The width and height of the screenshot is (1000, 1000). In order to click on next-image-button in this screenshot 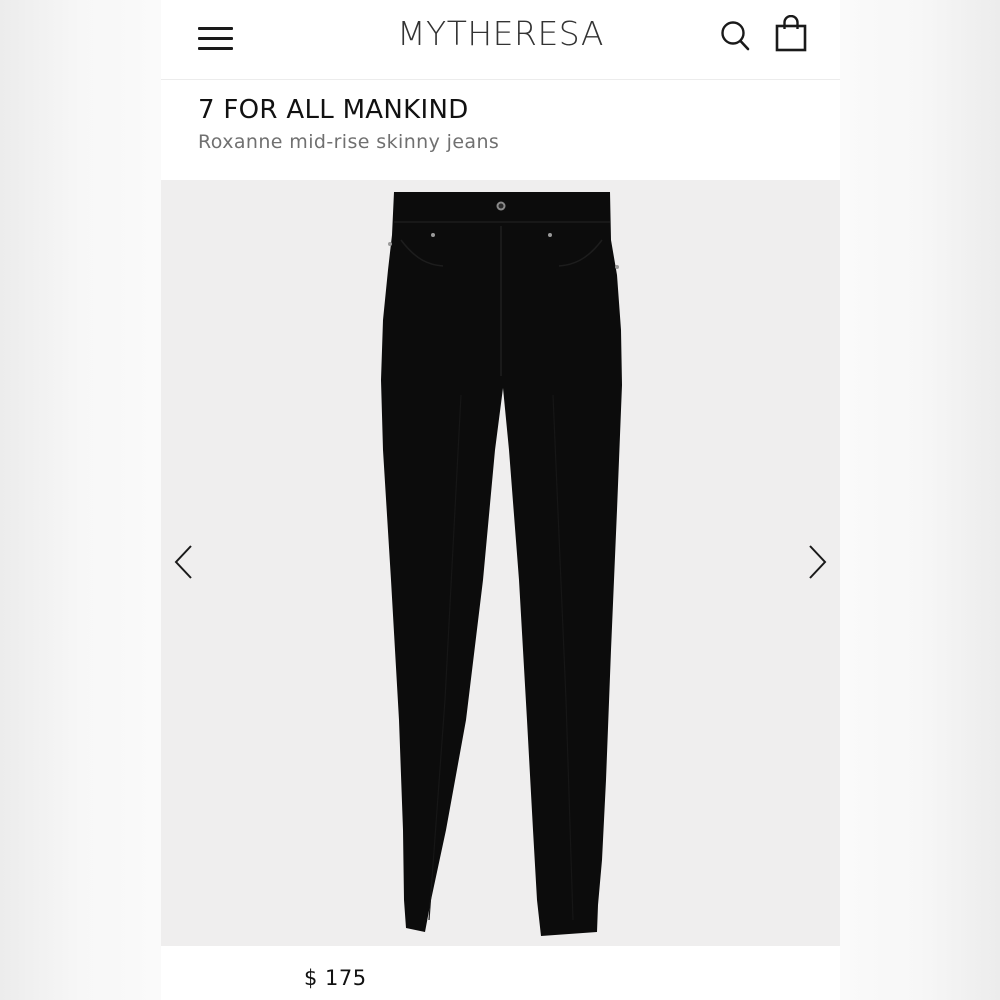, I will do `click(817, 562)`.